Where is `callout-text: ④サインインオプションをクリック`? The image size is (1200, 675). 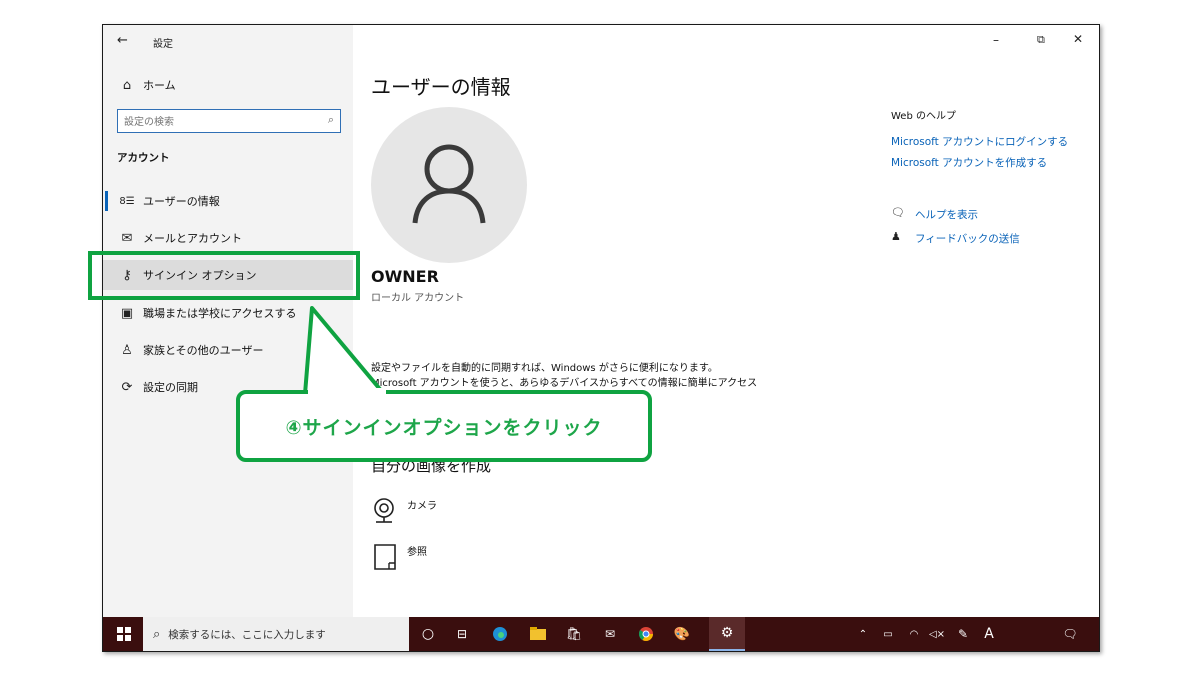
callout-text: ④サインインオプションをクリック is located at coordinates (444, 427).